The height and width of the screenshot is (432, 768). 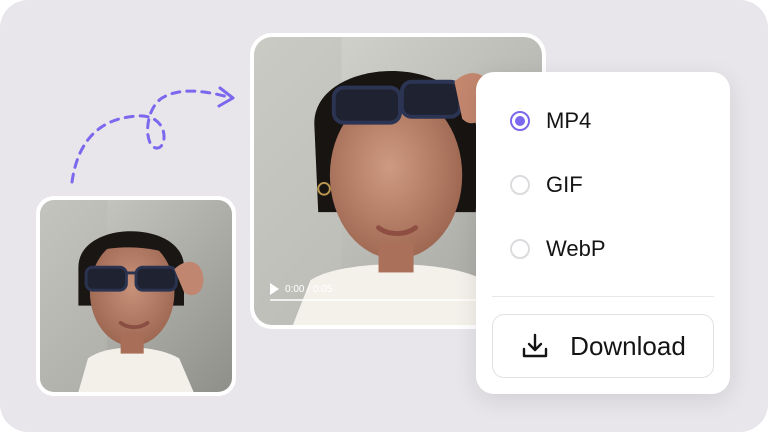 I want to click on portrait-image, so click(x=136, y=296).